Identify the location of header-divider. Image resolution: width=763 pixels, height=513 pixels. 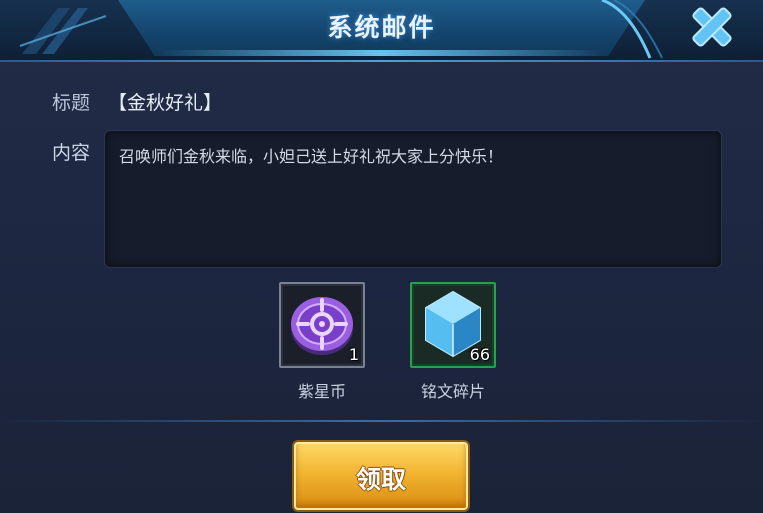
(381, 61).